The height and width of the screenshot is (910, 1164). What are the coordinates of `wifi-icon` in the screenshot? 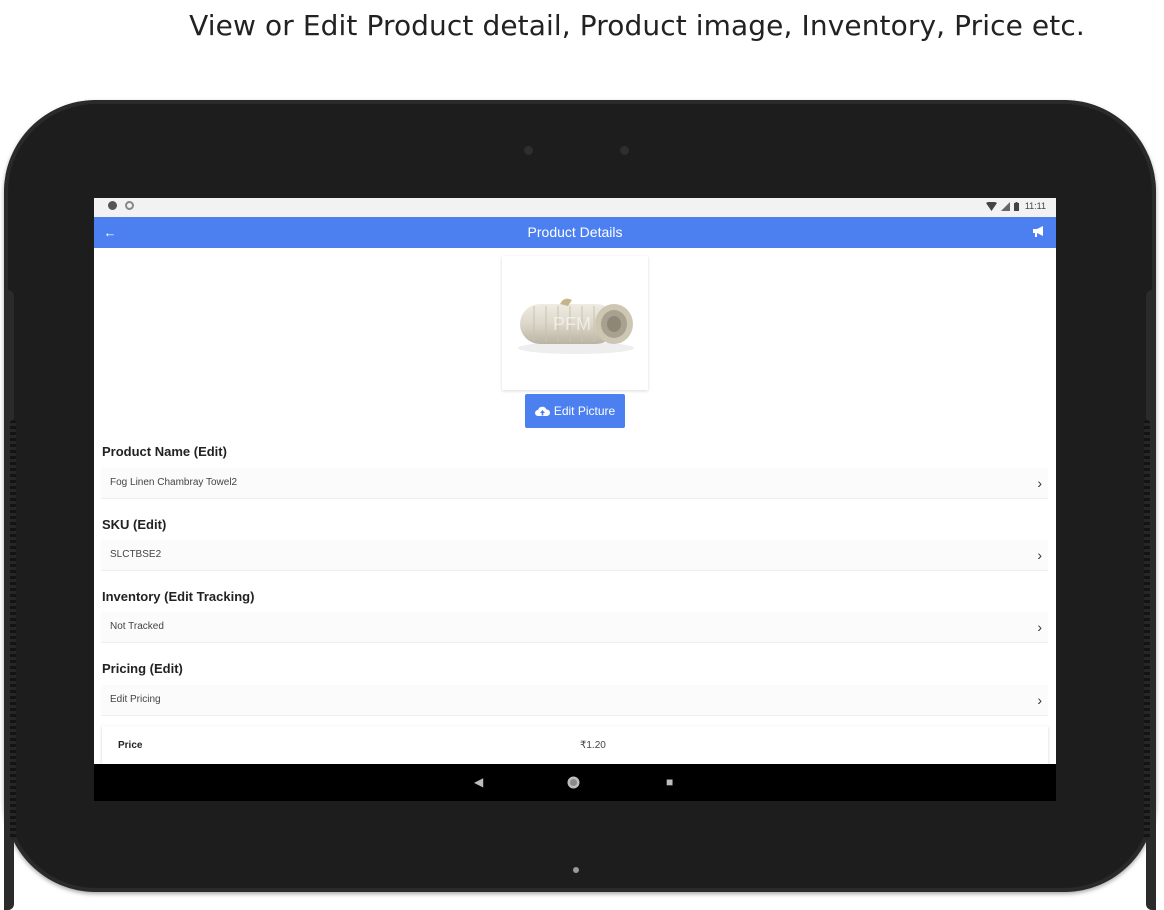 It's located at (991, 206).